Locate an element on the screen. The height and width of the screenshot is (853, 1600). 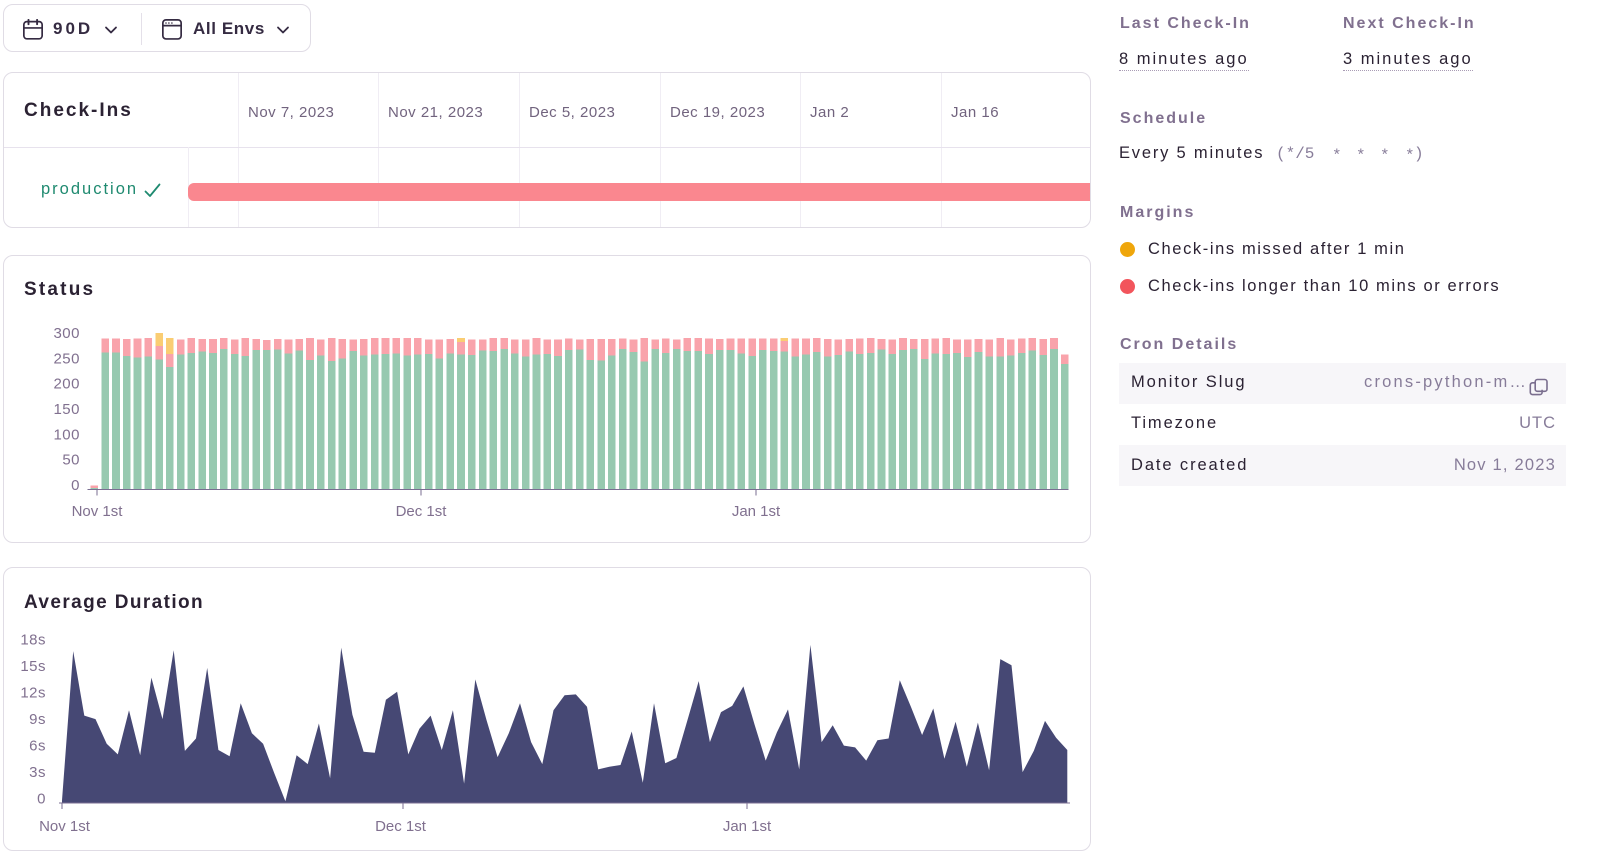
svg-text: 12s is located at coordinates (33, 693).